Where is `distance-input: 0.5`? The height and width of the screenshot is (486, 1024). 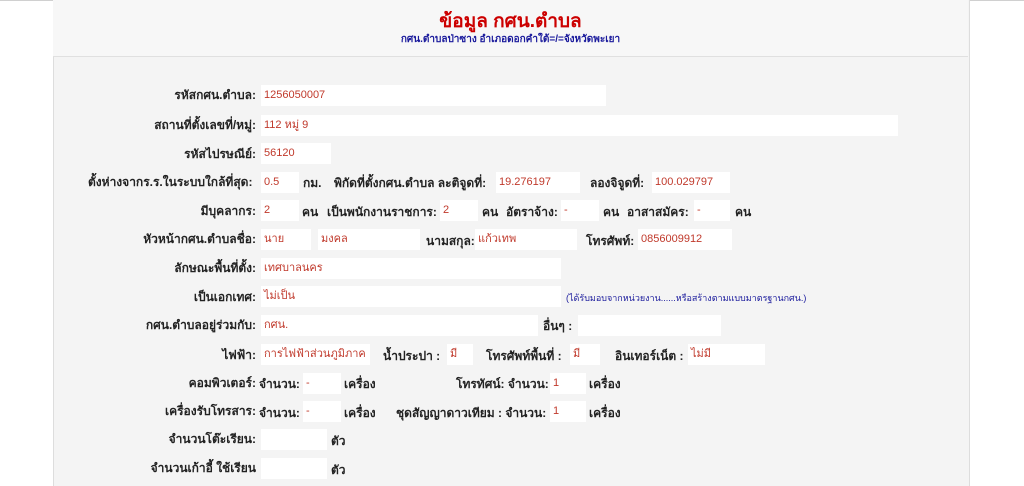 distance-input: 0.5 is located at coordinates (280, 182).